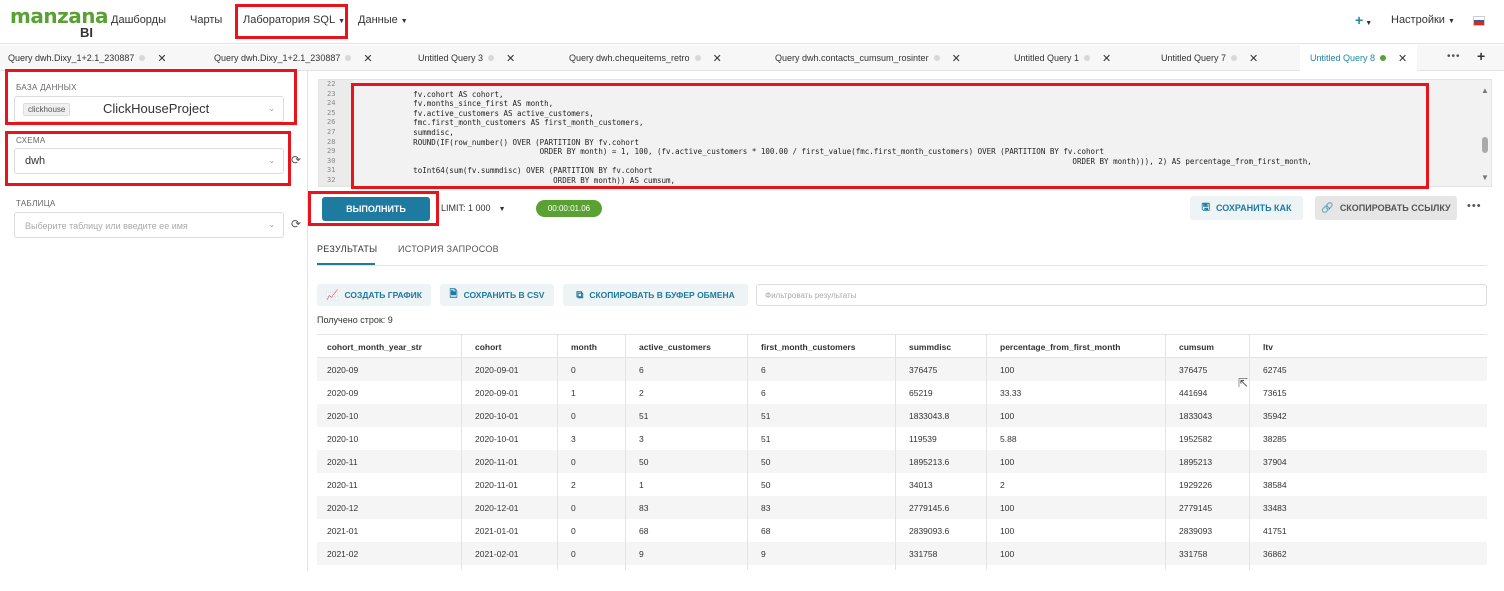 Image resolution: width=1504 pixels, height=591 pixels. I want to click on table-row: 2021-02 2021-02-01 0 9 9 331758 100 331758 36862, so click(902, 553).